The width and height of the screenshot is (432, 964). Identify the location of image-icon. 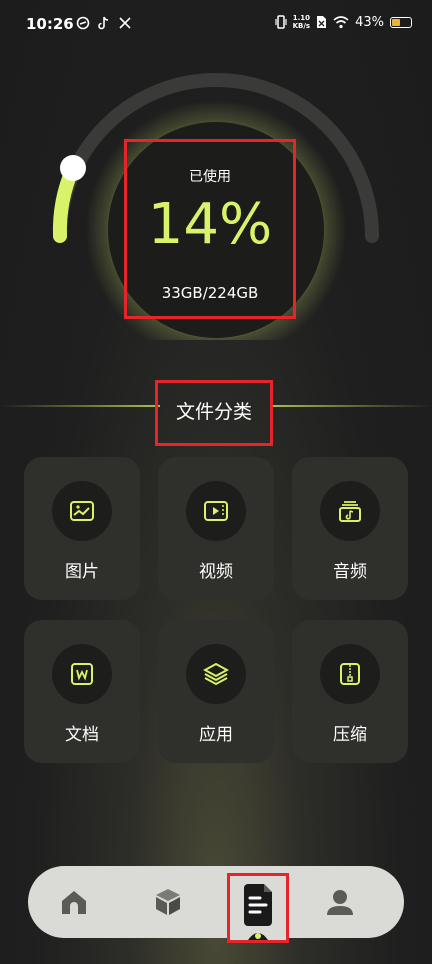
(82, 511).